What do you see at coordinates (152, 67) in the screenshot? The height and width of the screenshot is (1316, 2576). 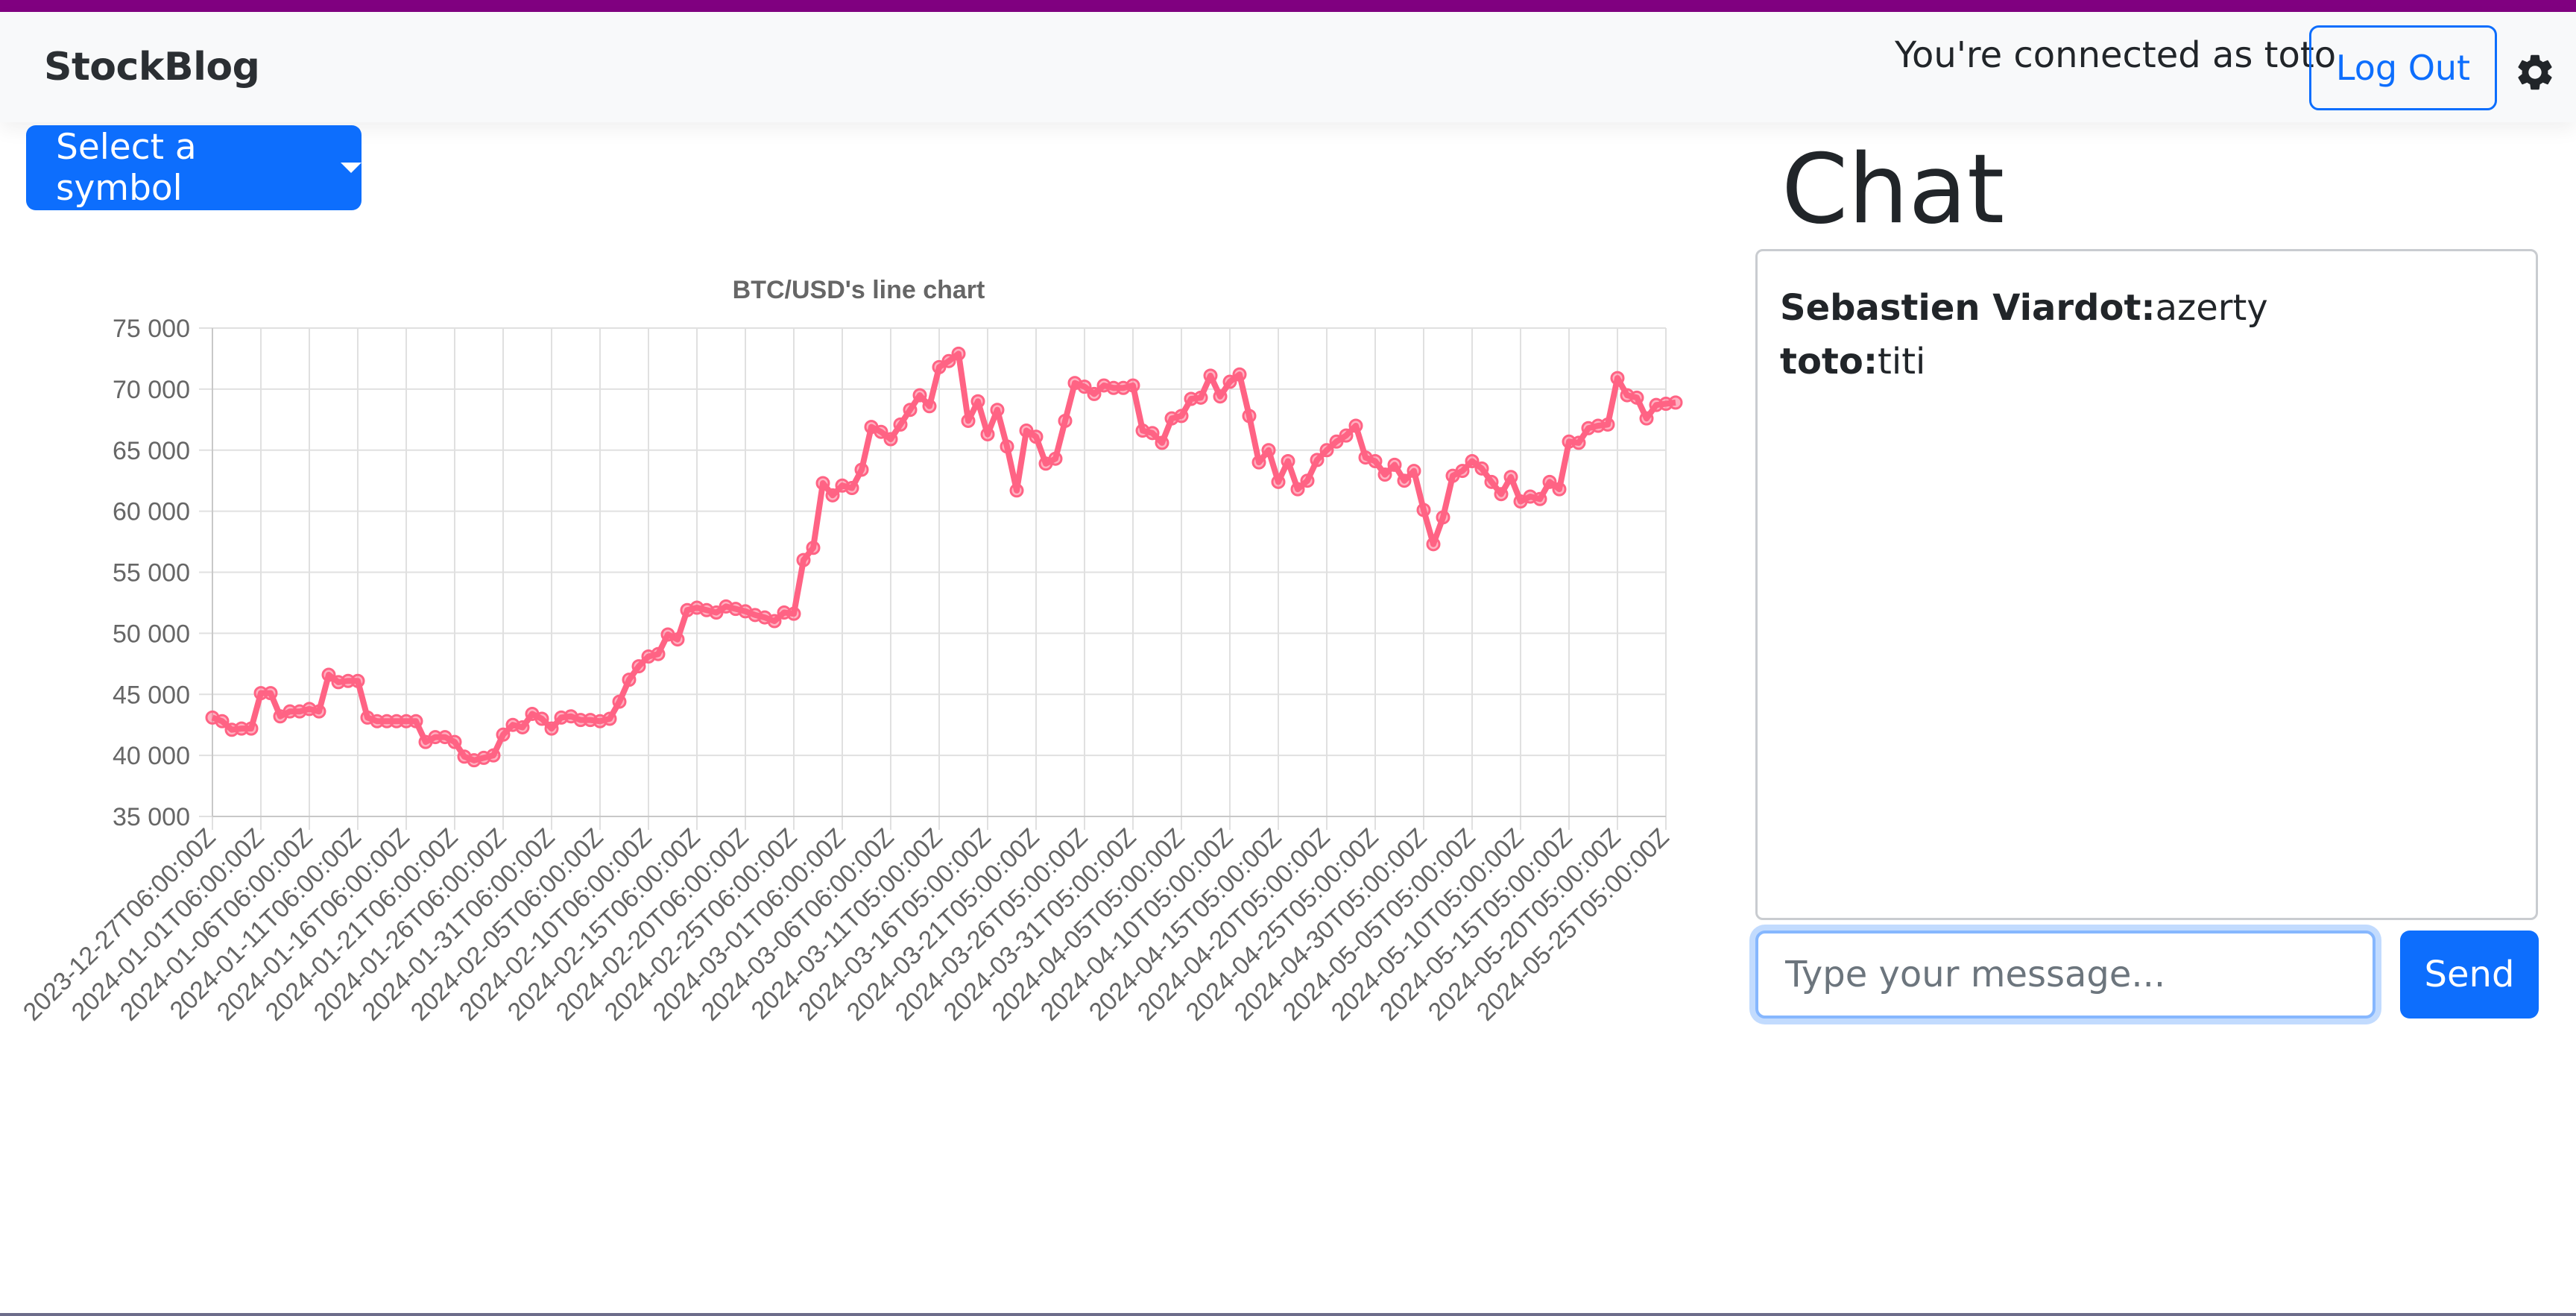 I see `brand-logo-text: StockBlog` at bounding box center [152, 67].